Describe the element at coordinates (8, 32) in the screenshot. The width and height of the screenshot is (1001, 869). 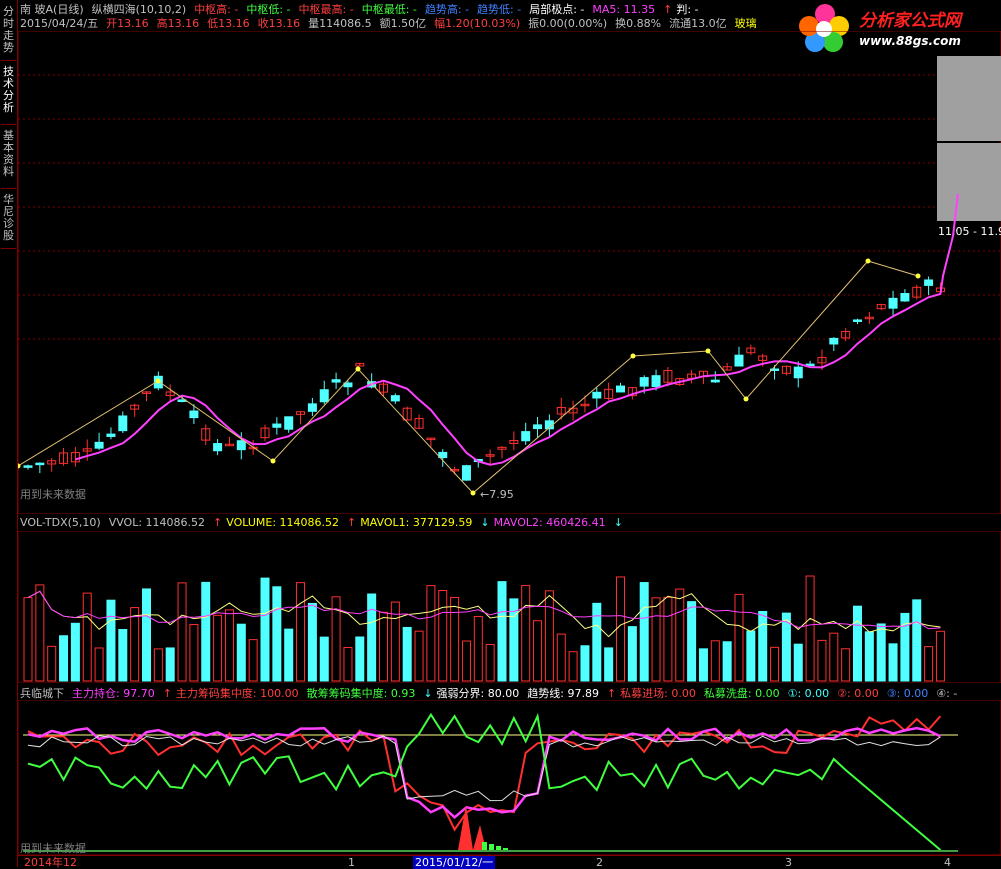
I see `tab-intraday: 分时走势` at that location.